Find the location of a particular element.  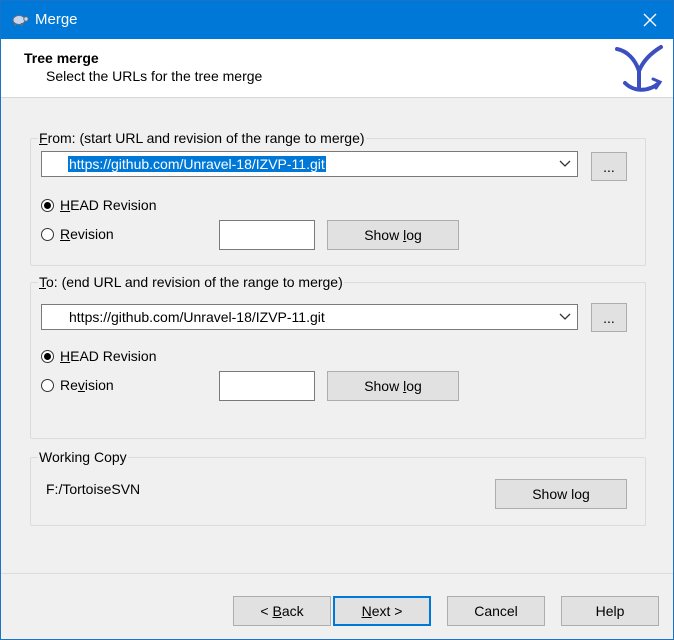

to-show-log-label: Show log is located at coordinates (393, 386).